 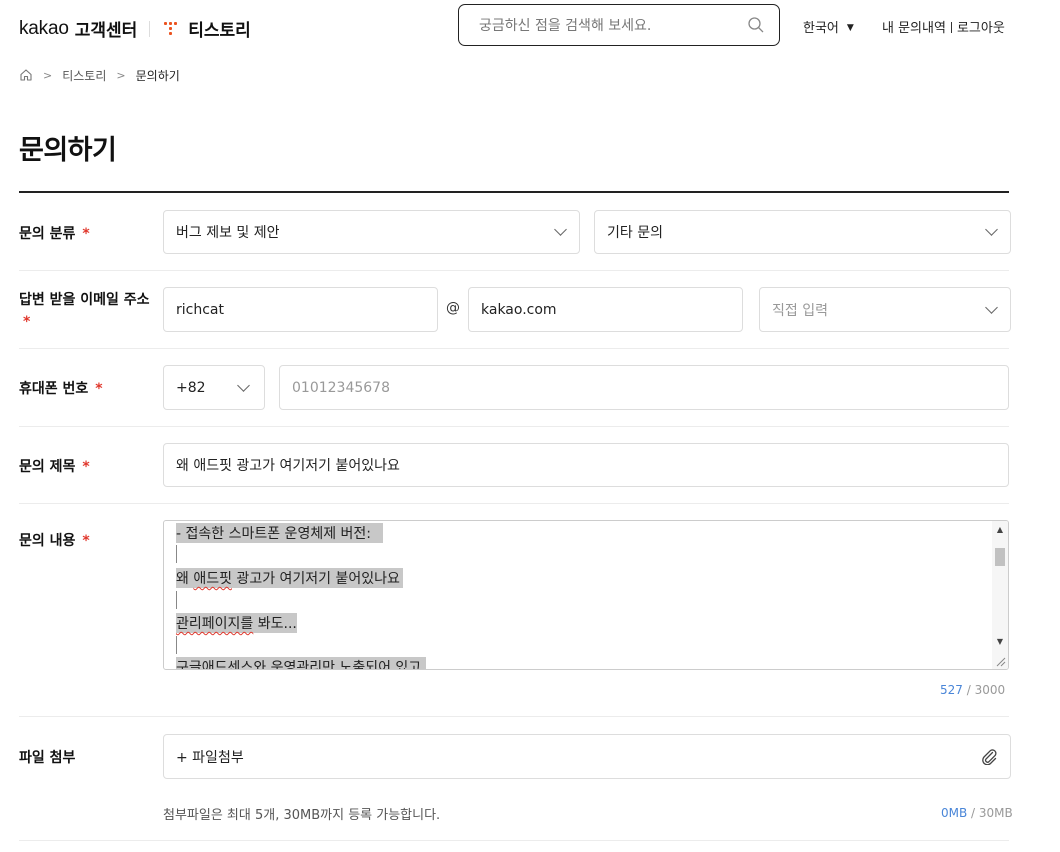 I want to click on breadcrumb-item-tistory: 티스토리, so click(x=84, y=75).